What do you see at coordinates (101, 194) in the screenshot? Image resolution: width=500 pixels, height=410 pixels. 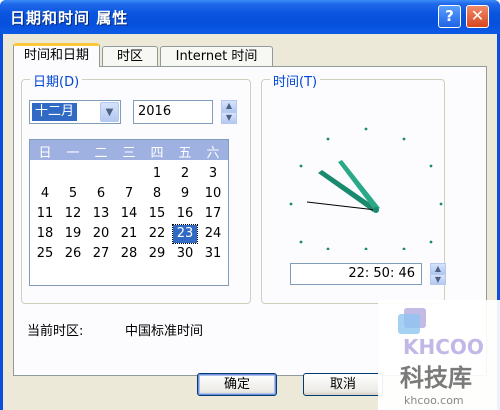 I see `calendar-day: 6` at bounding box center [101, 194].